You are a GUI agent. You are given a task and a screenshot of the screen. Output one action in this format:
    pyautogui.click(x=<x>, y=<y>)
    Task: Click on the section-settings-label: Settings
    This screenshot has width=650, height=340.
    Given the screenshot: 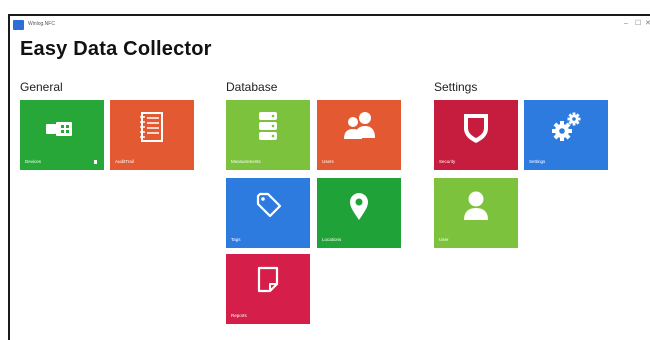 What is the action you would take?
    pyautogui.click(x=456, y=87)
    